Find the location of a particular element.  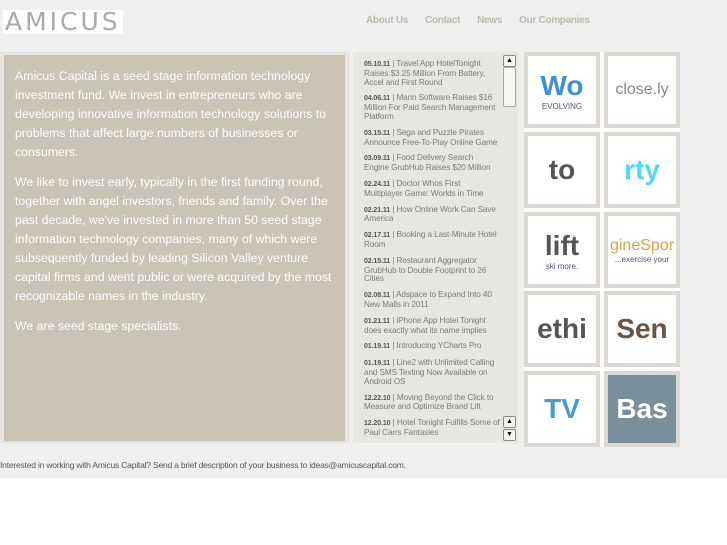

news-date: 02.08.11 is located at coordinates (377, 296).